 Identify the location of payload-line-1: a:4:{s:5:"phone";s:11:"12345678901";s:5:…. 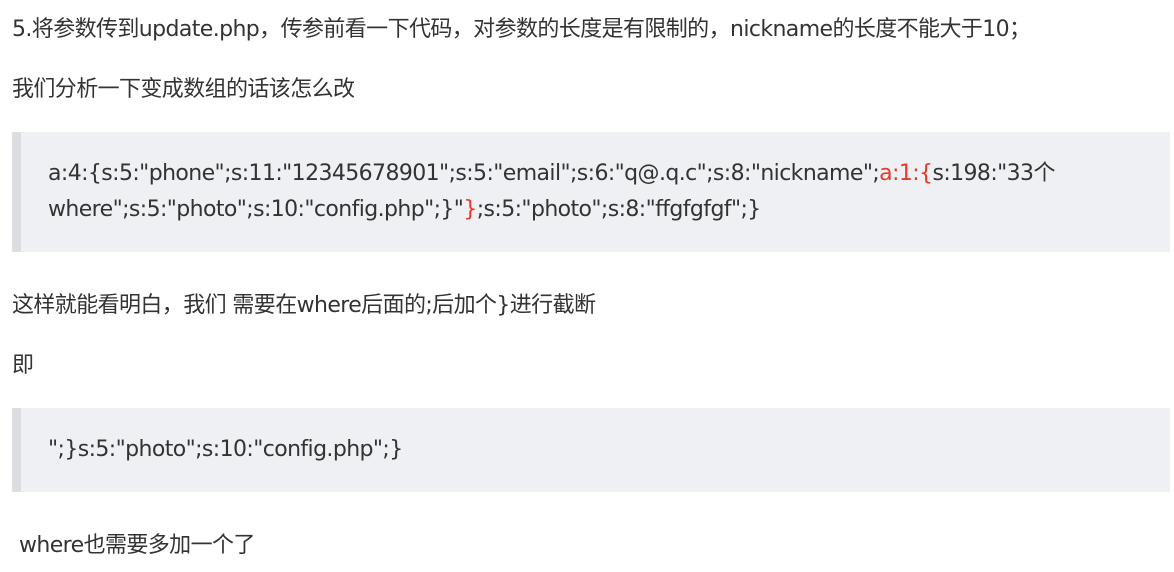
(551, 174).